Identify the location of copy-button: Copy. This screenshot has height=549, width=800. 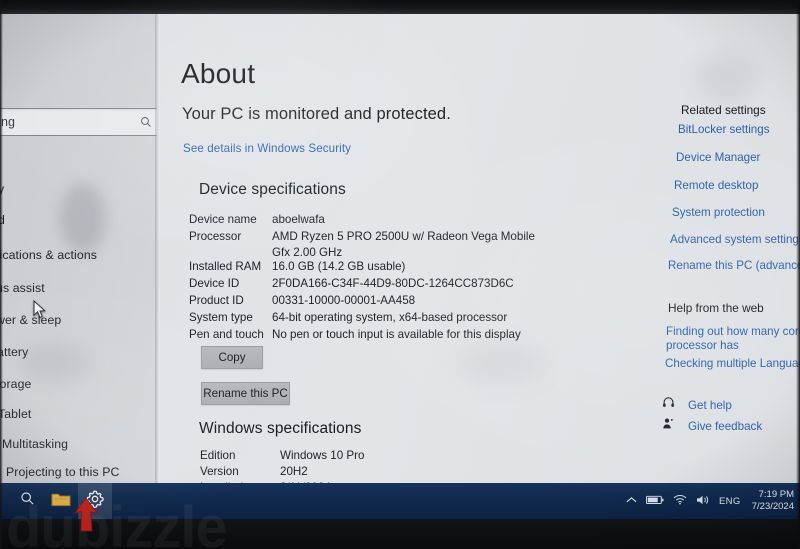
(232, 357).